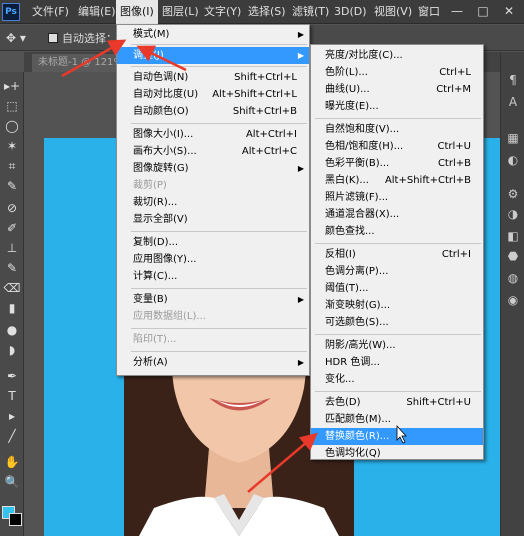 Image resolution: width=524 pixels, height=536 pixels. I want to click on image-menu-item: 图像大小(I)... Alt+Ctrl+I, so click(213, 134).